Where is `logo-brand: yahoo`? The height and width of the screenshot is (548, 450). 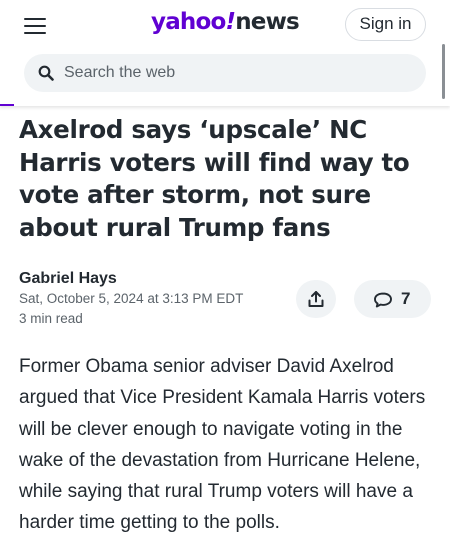
logo-brand: yahoo is located at coordinates (188, 22).